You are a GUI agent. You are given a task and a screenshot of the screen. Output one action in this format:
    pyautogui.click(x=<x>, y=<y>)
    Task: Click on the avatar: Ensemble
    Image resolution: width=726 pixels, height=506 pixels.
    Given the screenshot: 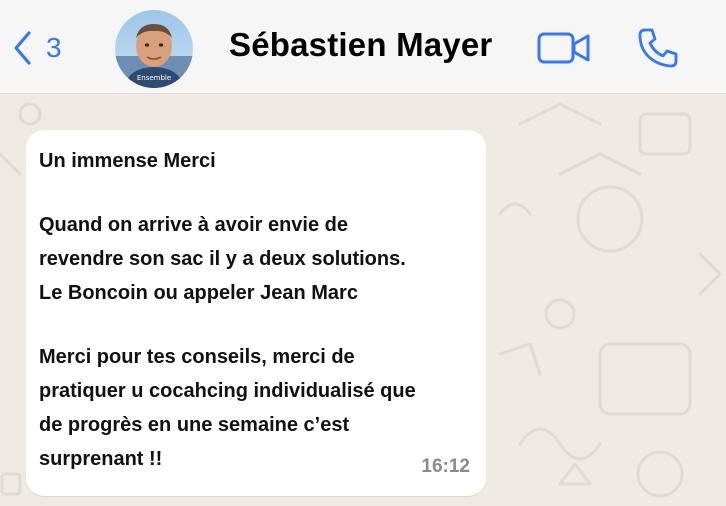 What is the action you would take?
    pyautogui.click(x=154, y=49)
    